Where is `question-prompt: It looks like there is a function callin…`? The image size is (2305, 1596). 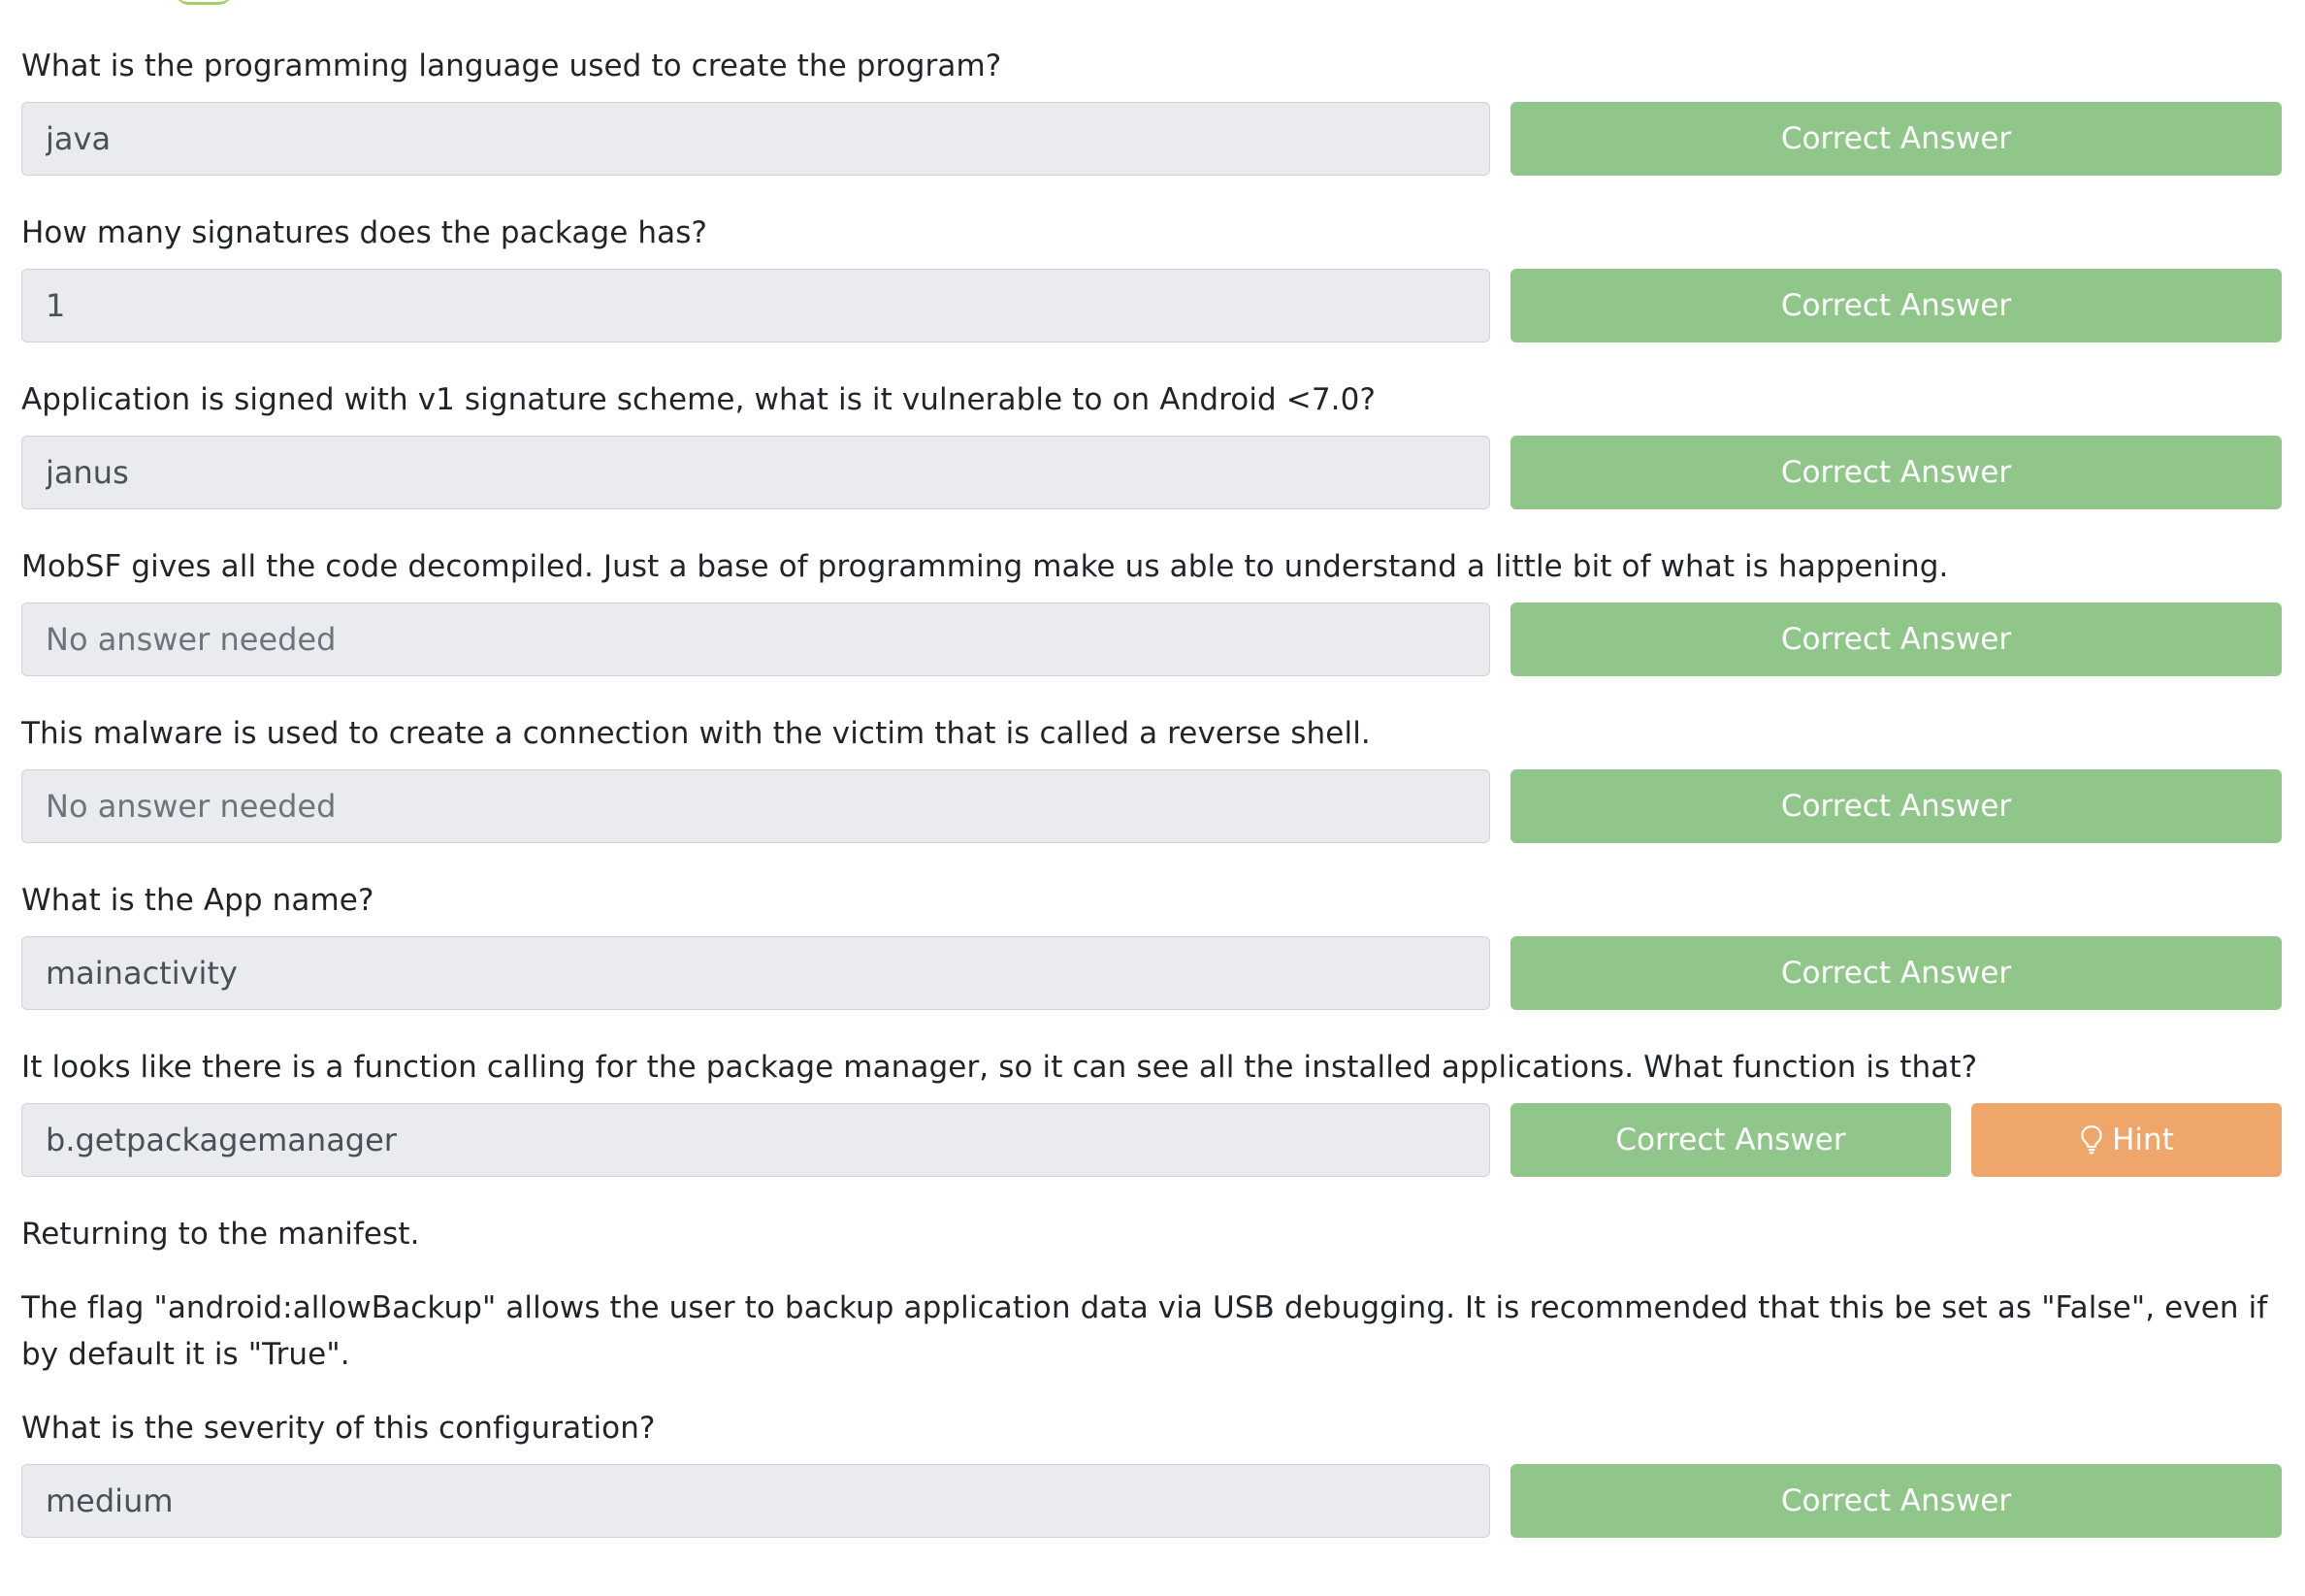
question-prompt: It looks like there is a function callin… is located at coordinates (1000, 1067).